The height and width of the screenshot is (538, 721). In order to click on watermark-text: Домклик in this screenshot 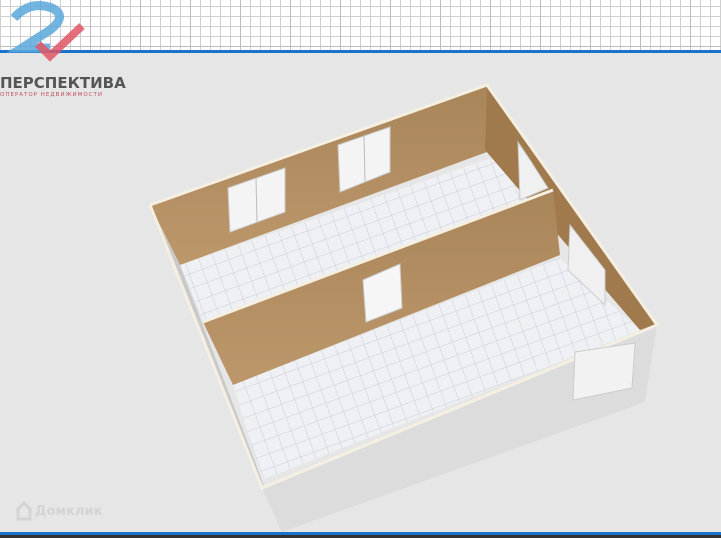, I will do `click(69, 511)`.